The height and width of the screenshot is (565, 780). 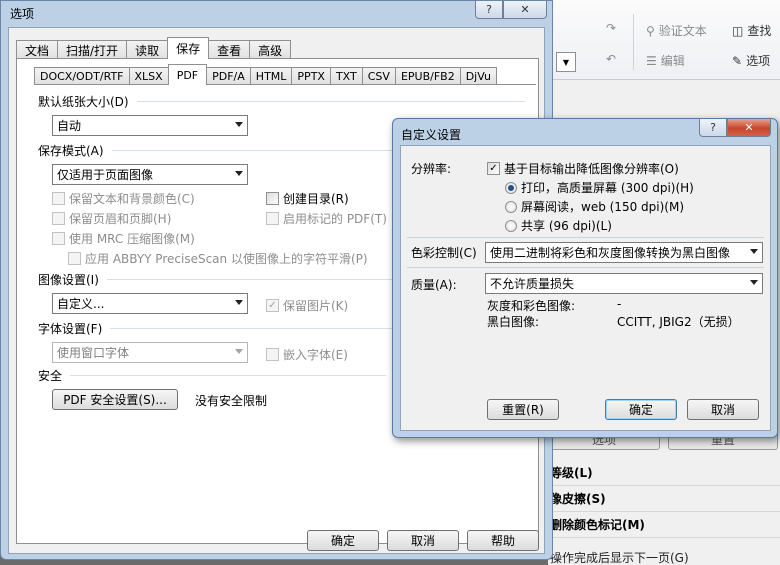 What do you see at coordinates (611, 59) in the screenshot?
I see `undo-icon: ↶` at bounding box center [611, 59].